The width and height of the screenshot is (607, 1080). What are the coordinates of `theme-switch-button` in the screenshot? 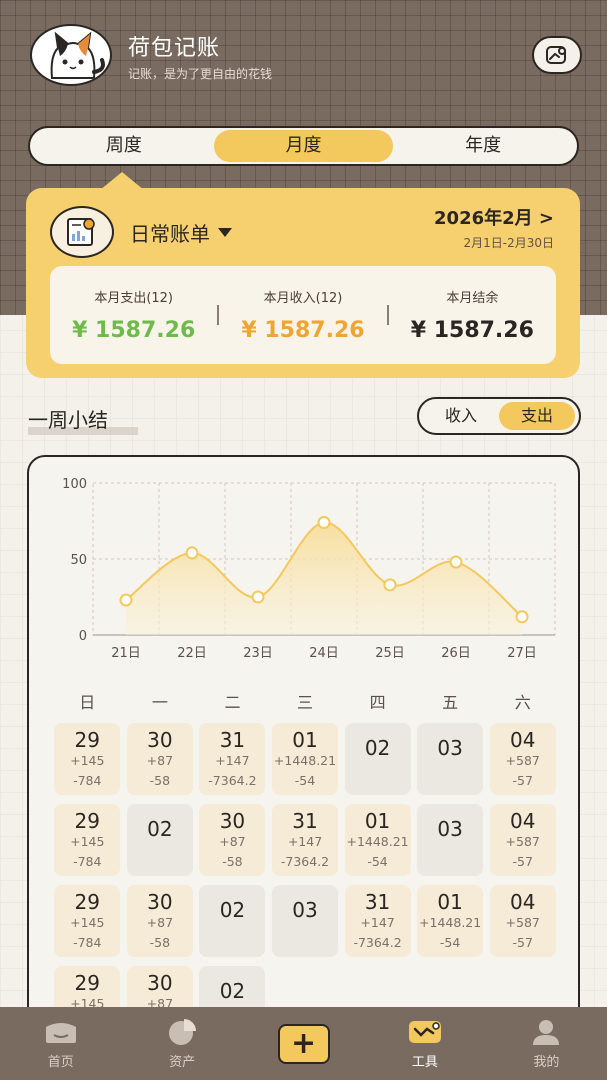 It's located at (557, 55).